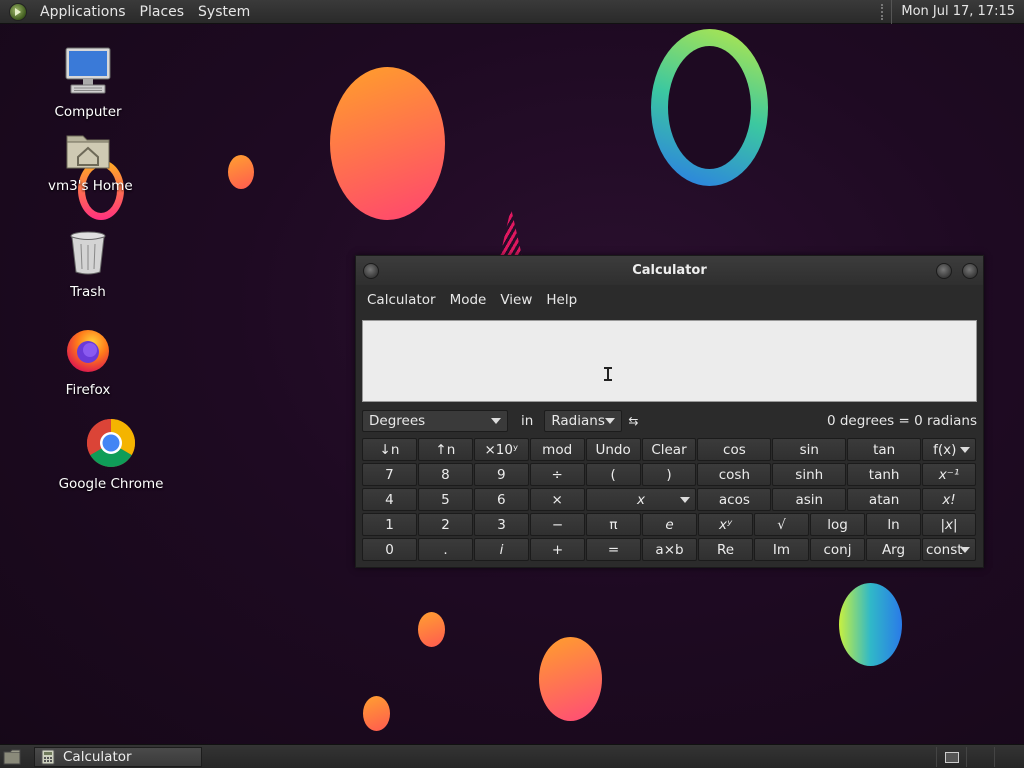 The height and width of the screenshot is (768, 1024). Describe the element at coordinates (669, 300) in the screenshot. I see `menubar: Calculator Mode View Help` at that location.